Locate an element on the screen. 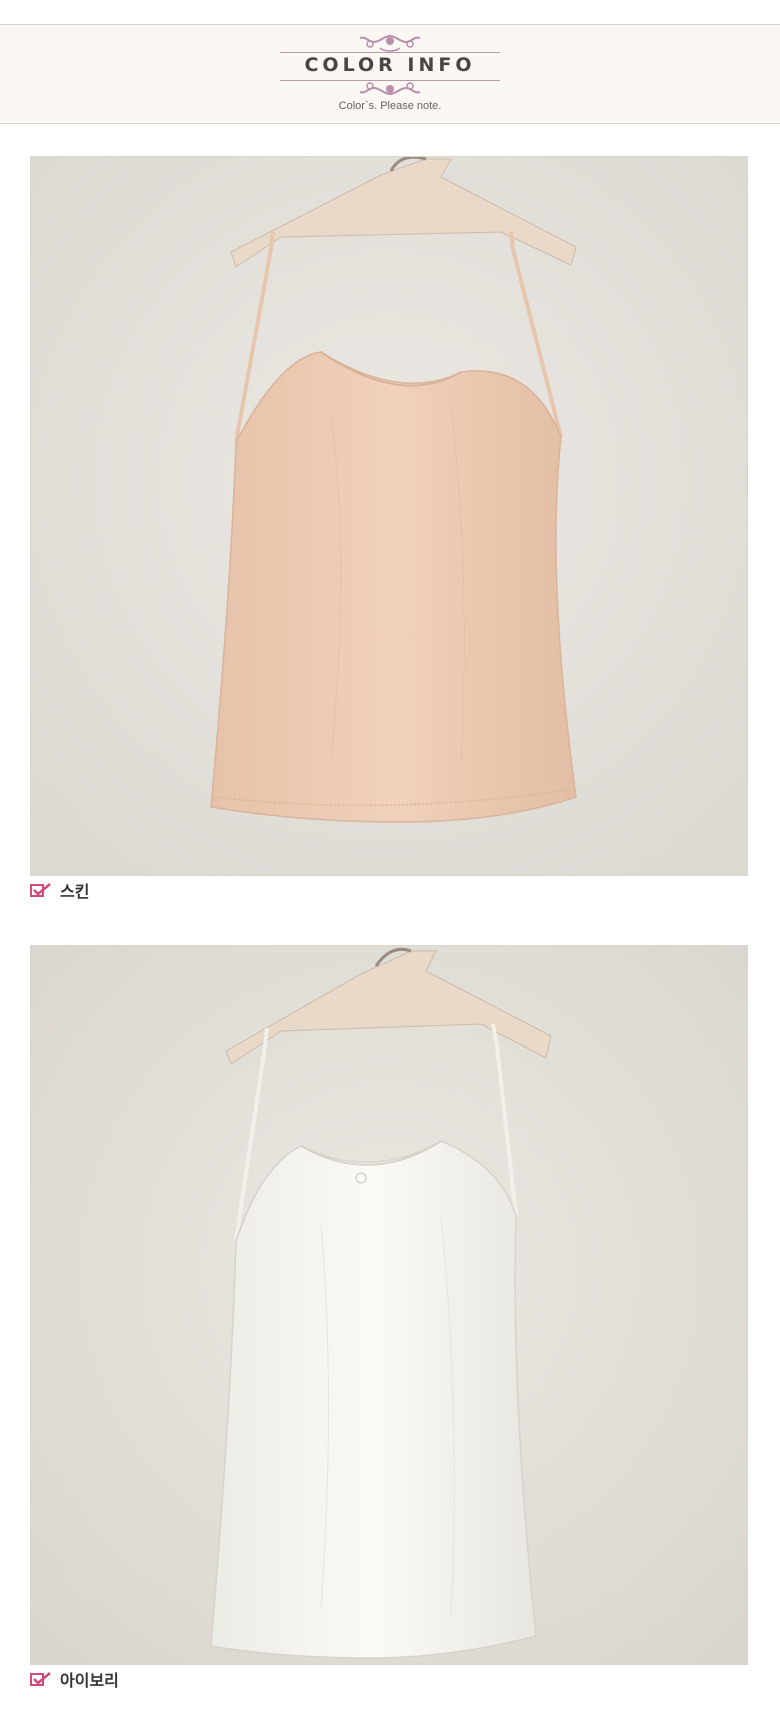 The image size is (780, 1712). product-label: 스킨 is located at coordinates (75, 891).